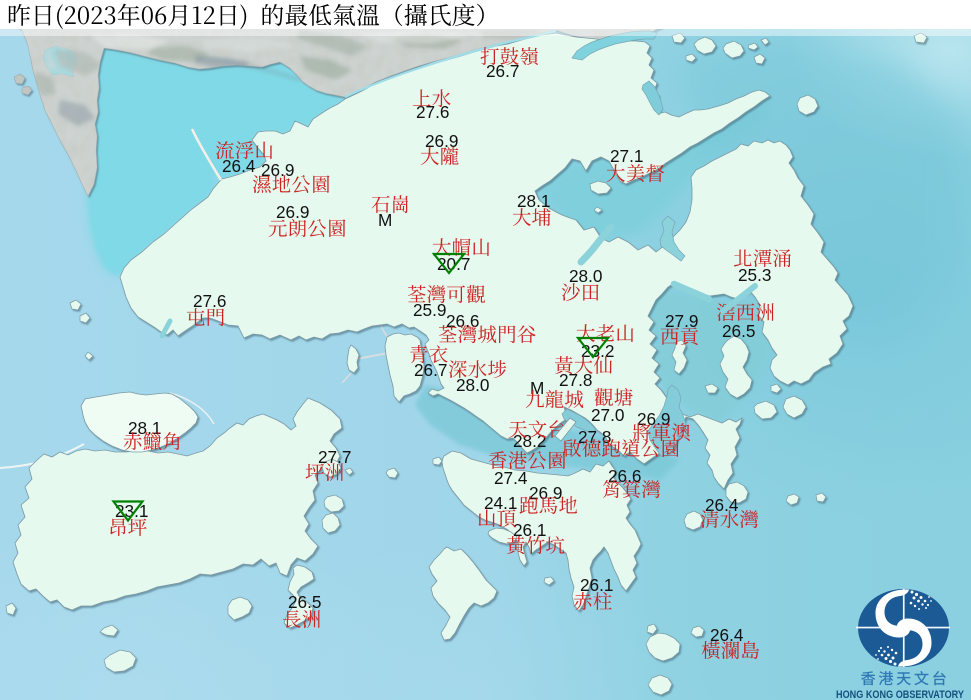  Describe the element at coordinates (209, 301) in the screenshot. I see `svg-text: 27.6` at that location.